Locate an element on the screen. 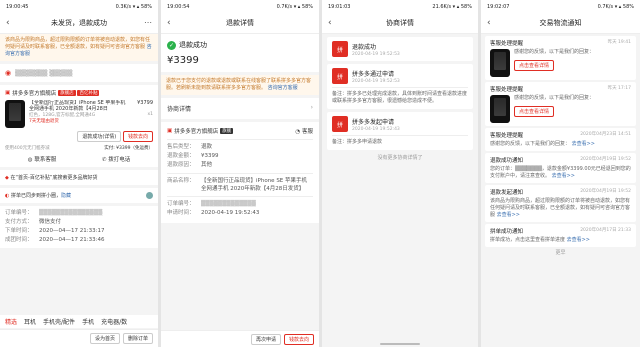 Image resolution: width=640 pixels, height=347 pixels. notification-time: 昨天 17:17 is located at coordinates (619, 88).